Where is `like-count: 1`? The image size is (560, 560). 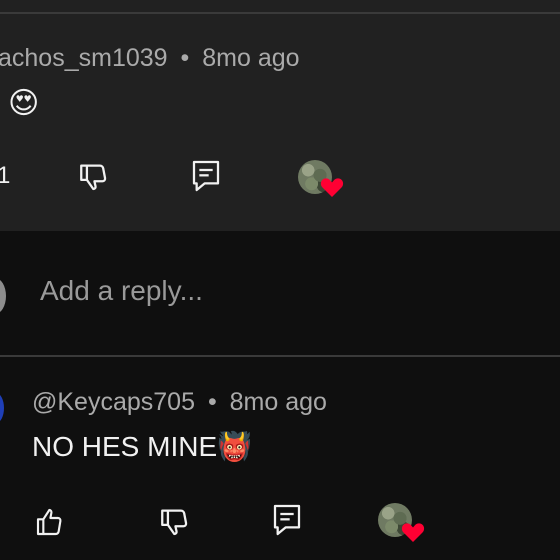
like-count: 1 is located at coordinates (5, 175).